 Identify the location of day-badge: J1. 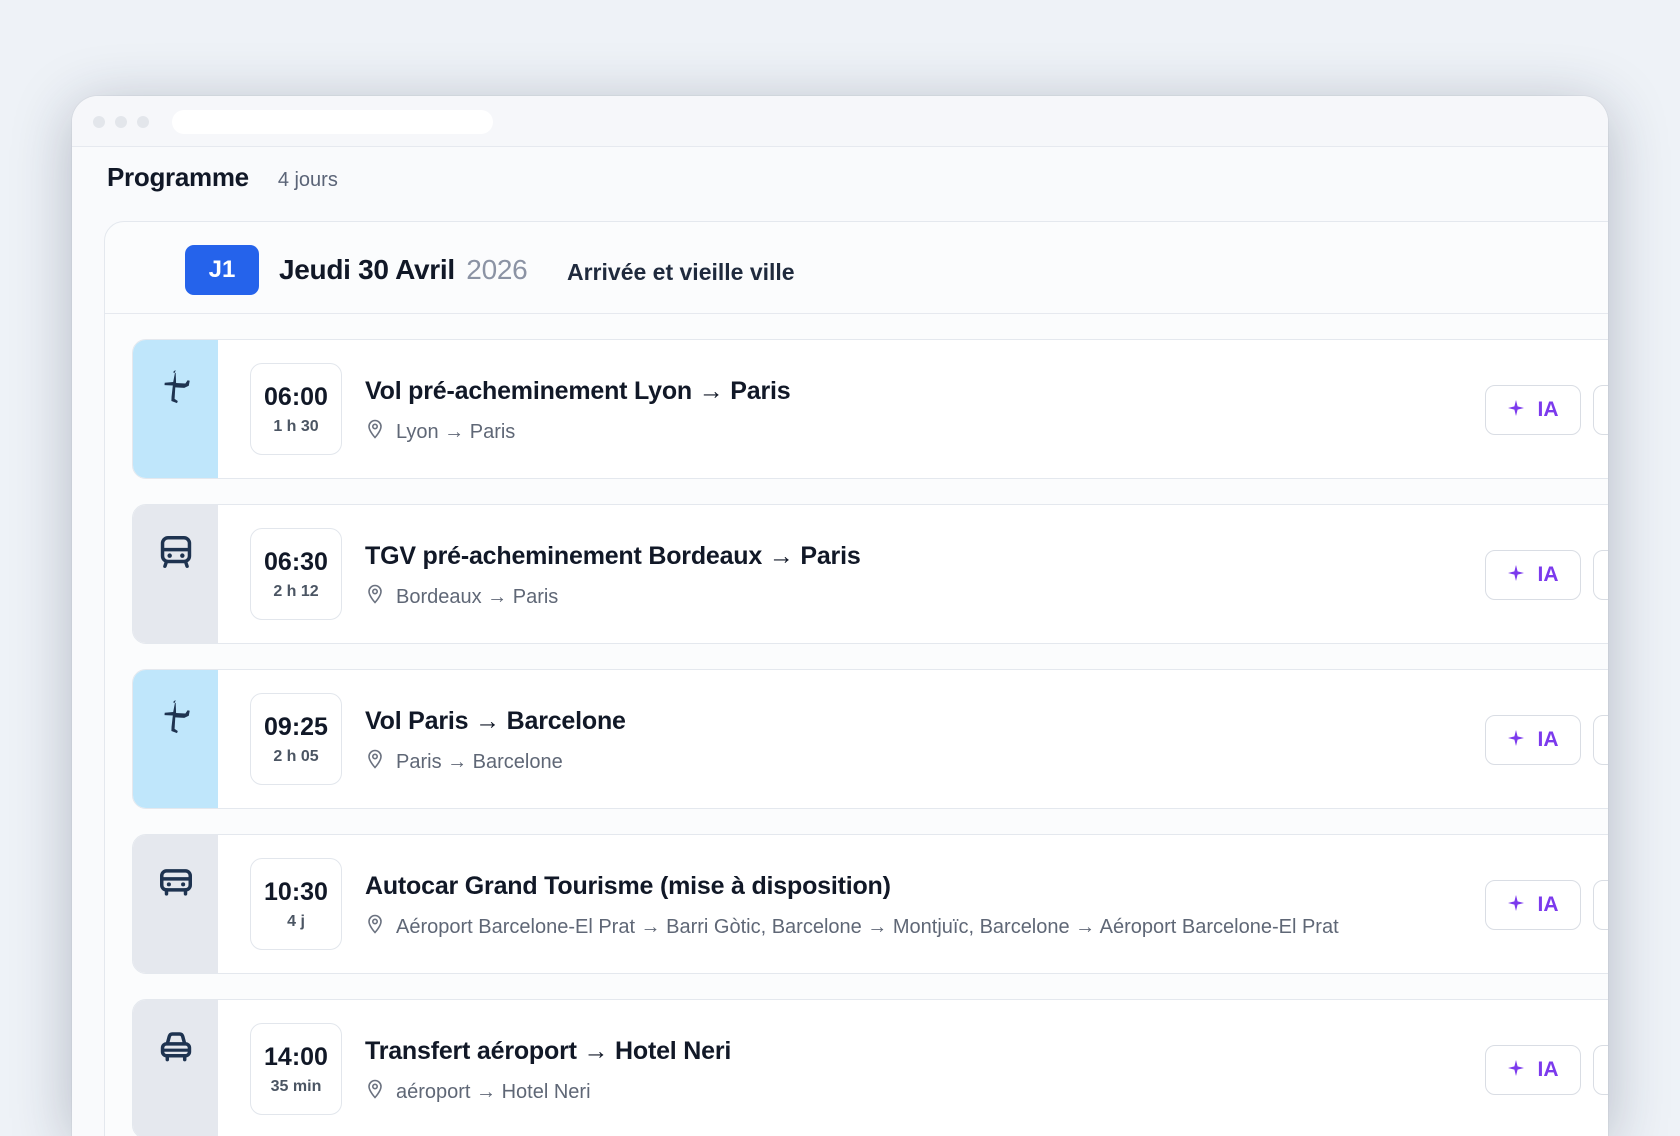
(222, 270).